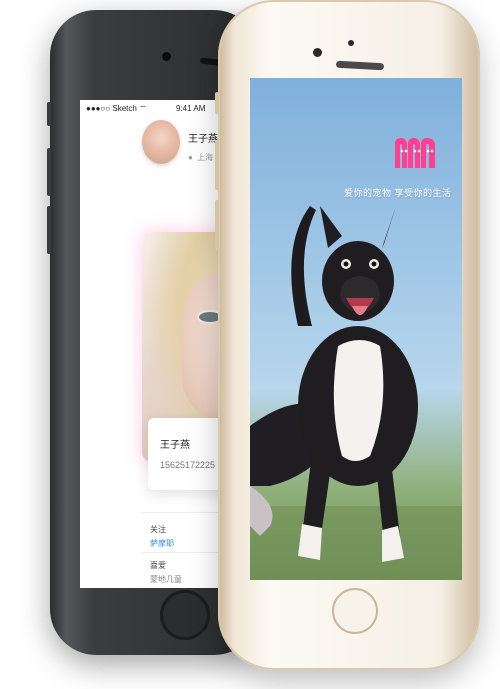  I want to click on profile-location: ● 上海, so click(200, 157).